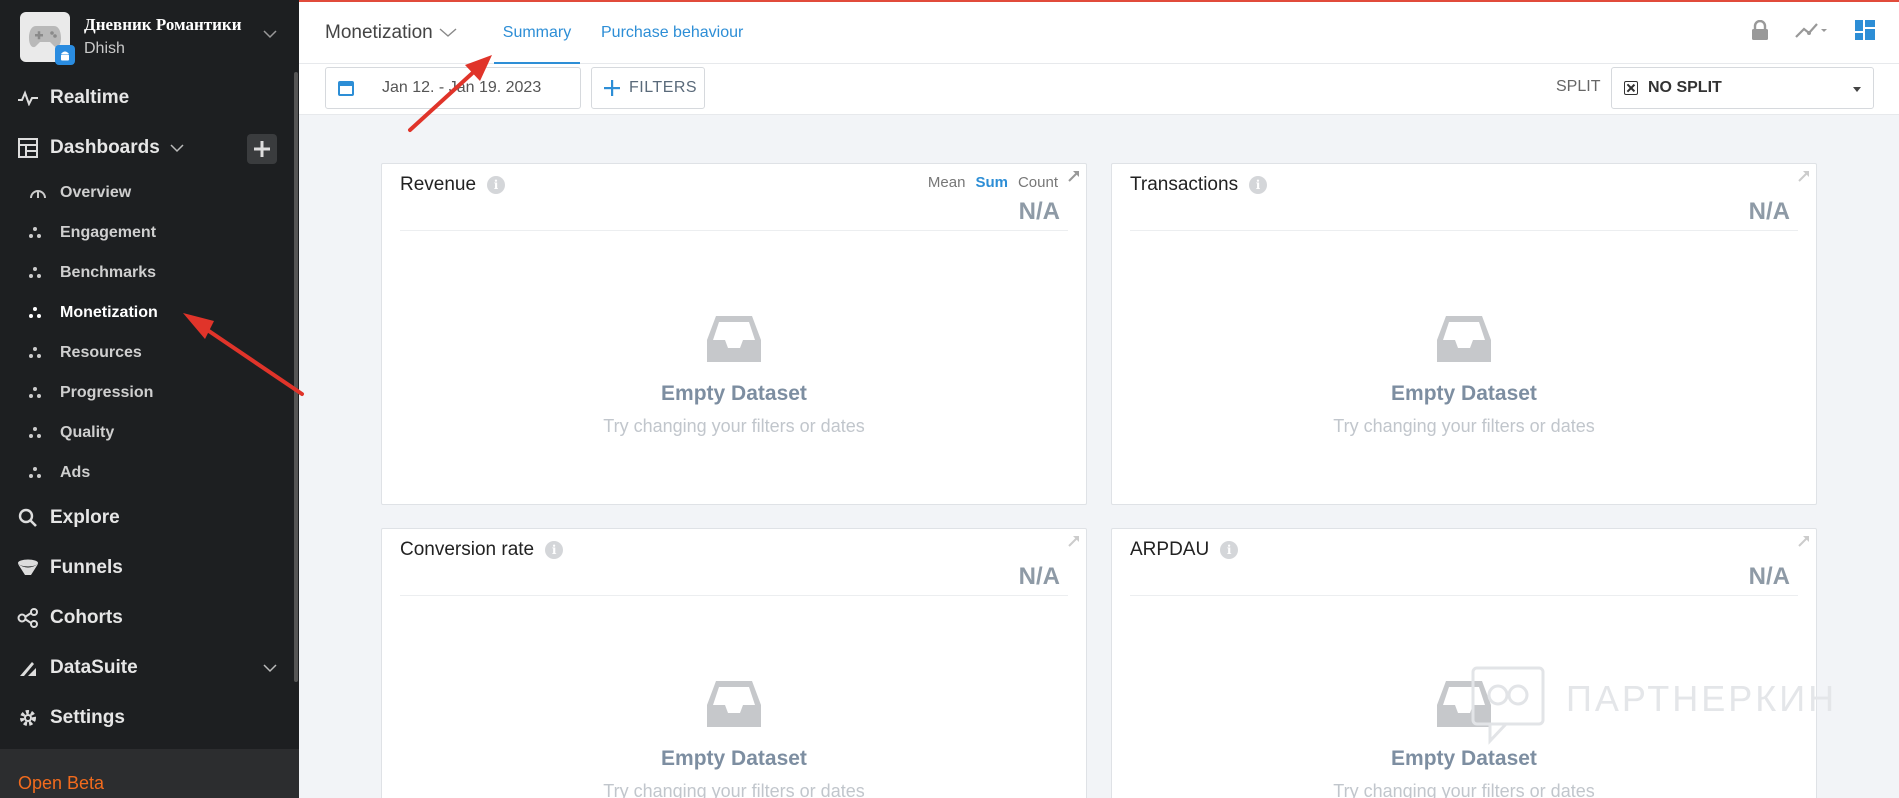 The image size is (1899, 798). I want to click on close-box-icon, so click(1631, 88).